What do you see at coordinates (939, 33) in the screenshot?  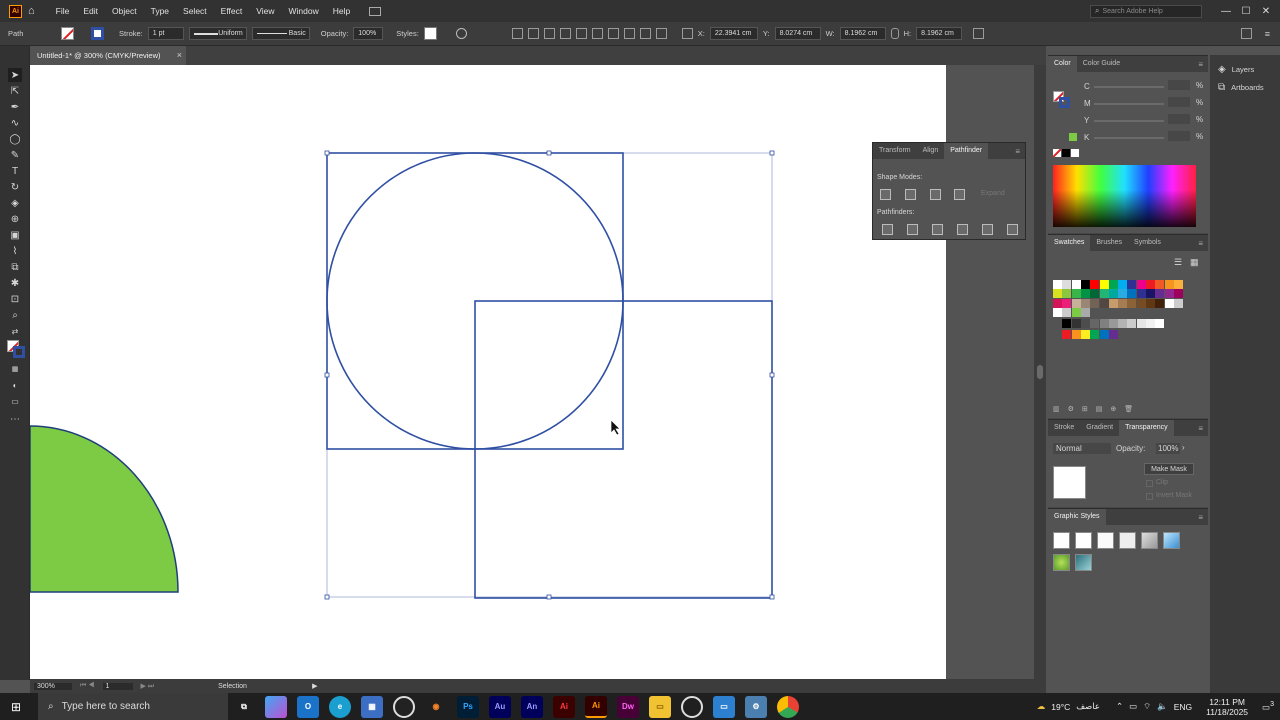 I see `h-field: 8.1962 cm` at bounding box center [939, 33].